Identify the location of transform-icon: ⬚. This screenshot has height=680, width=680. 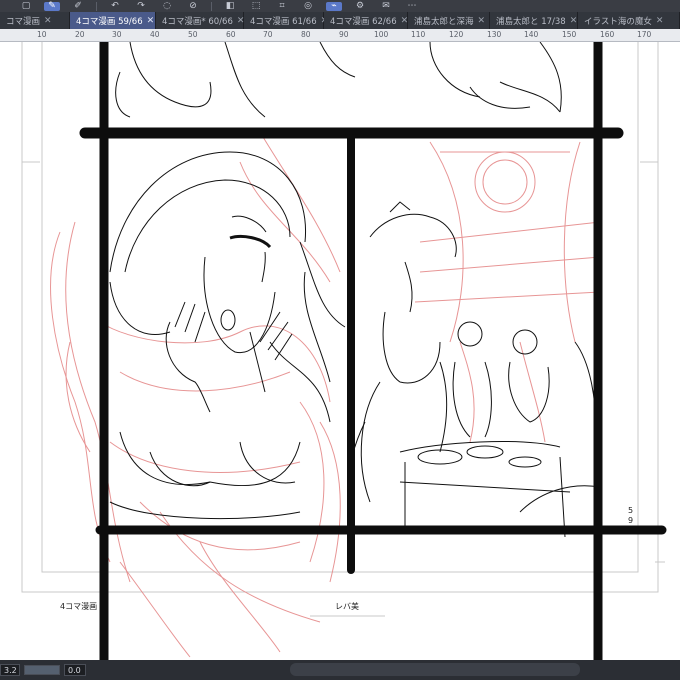
(256, 6).